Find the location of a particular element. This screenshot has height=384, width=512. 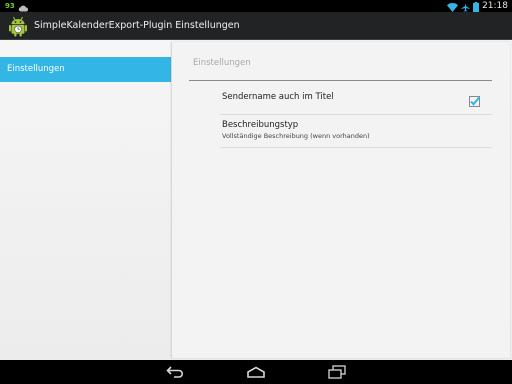

category-title: Einstellungen is located at coordinates (222, 63).